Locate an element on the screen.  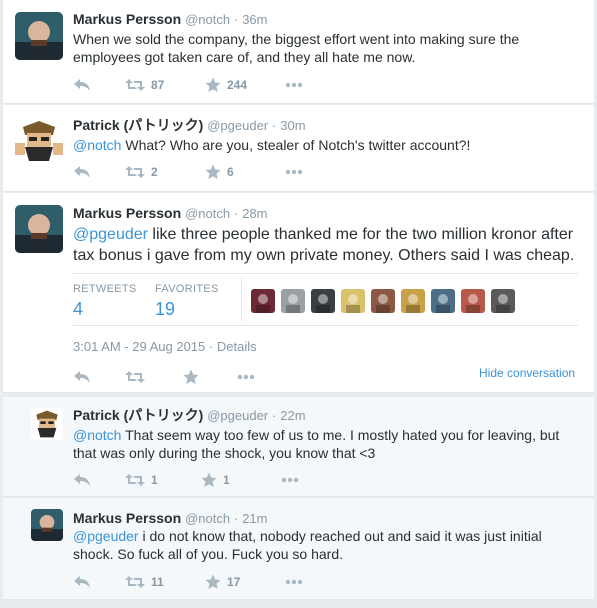
retweet-count: 1 is located at coordinates (154, 480).